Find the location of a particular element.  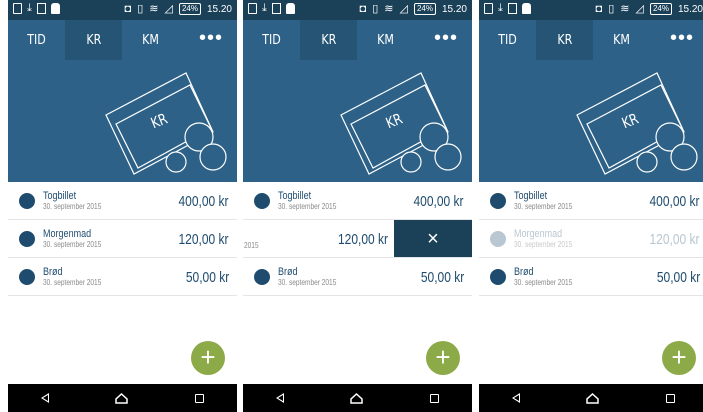

delete-button: × is located at coordinates (433, 238).